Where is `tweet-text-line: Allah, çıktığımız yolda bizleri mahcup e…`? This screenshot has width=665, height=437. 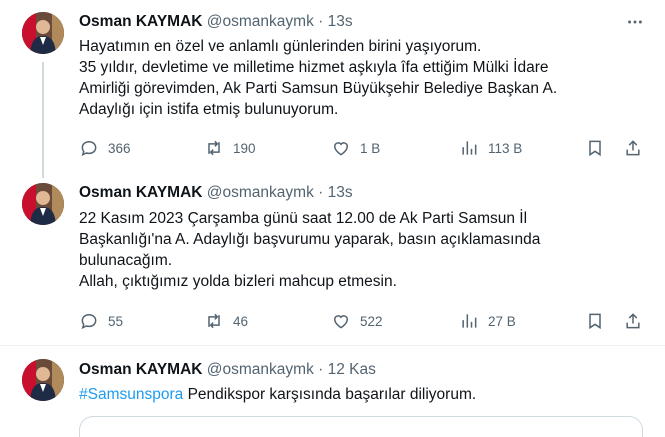
tweet-text-line: Allah, çıktığımız yolda bizleri mahcup e… is located at coordinates (238, 281).